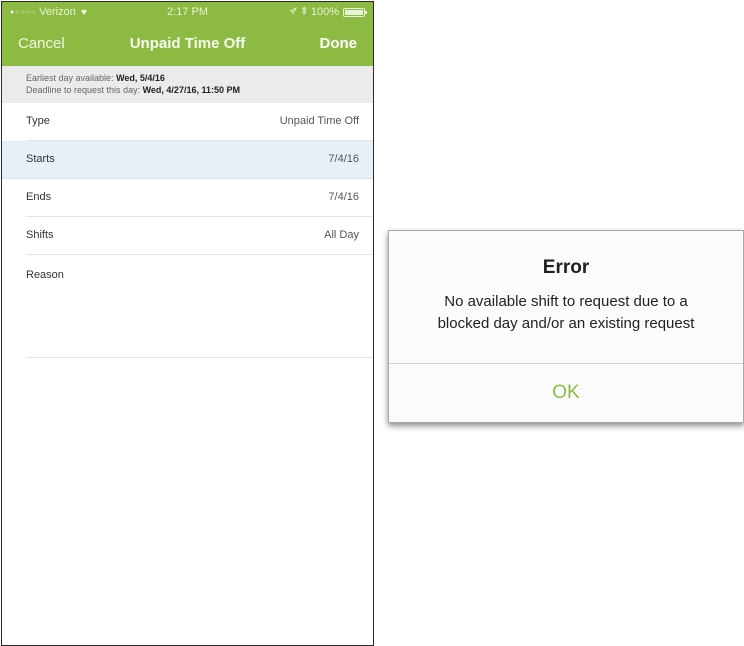 This screenshot has width=744, height=646. I want to click on bluetooth-icon, so click(304, 12).